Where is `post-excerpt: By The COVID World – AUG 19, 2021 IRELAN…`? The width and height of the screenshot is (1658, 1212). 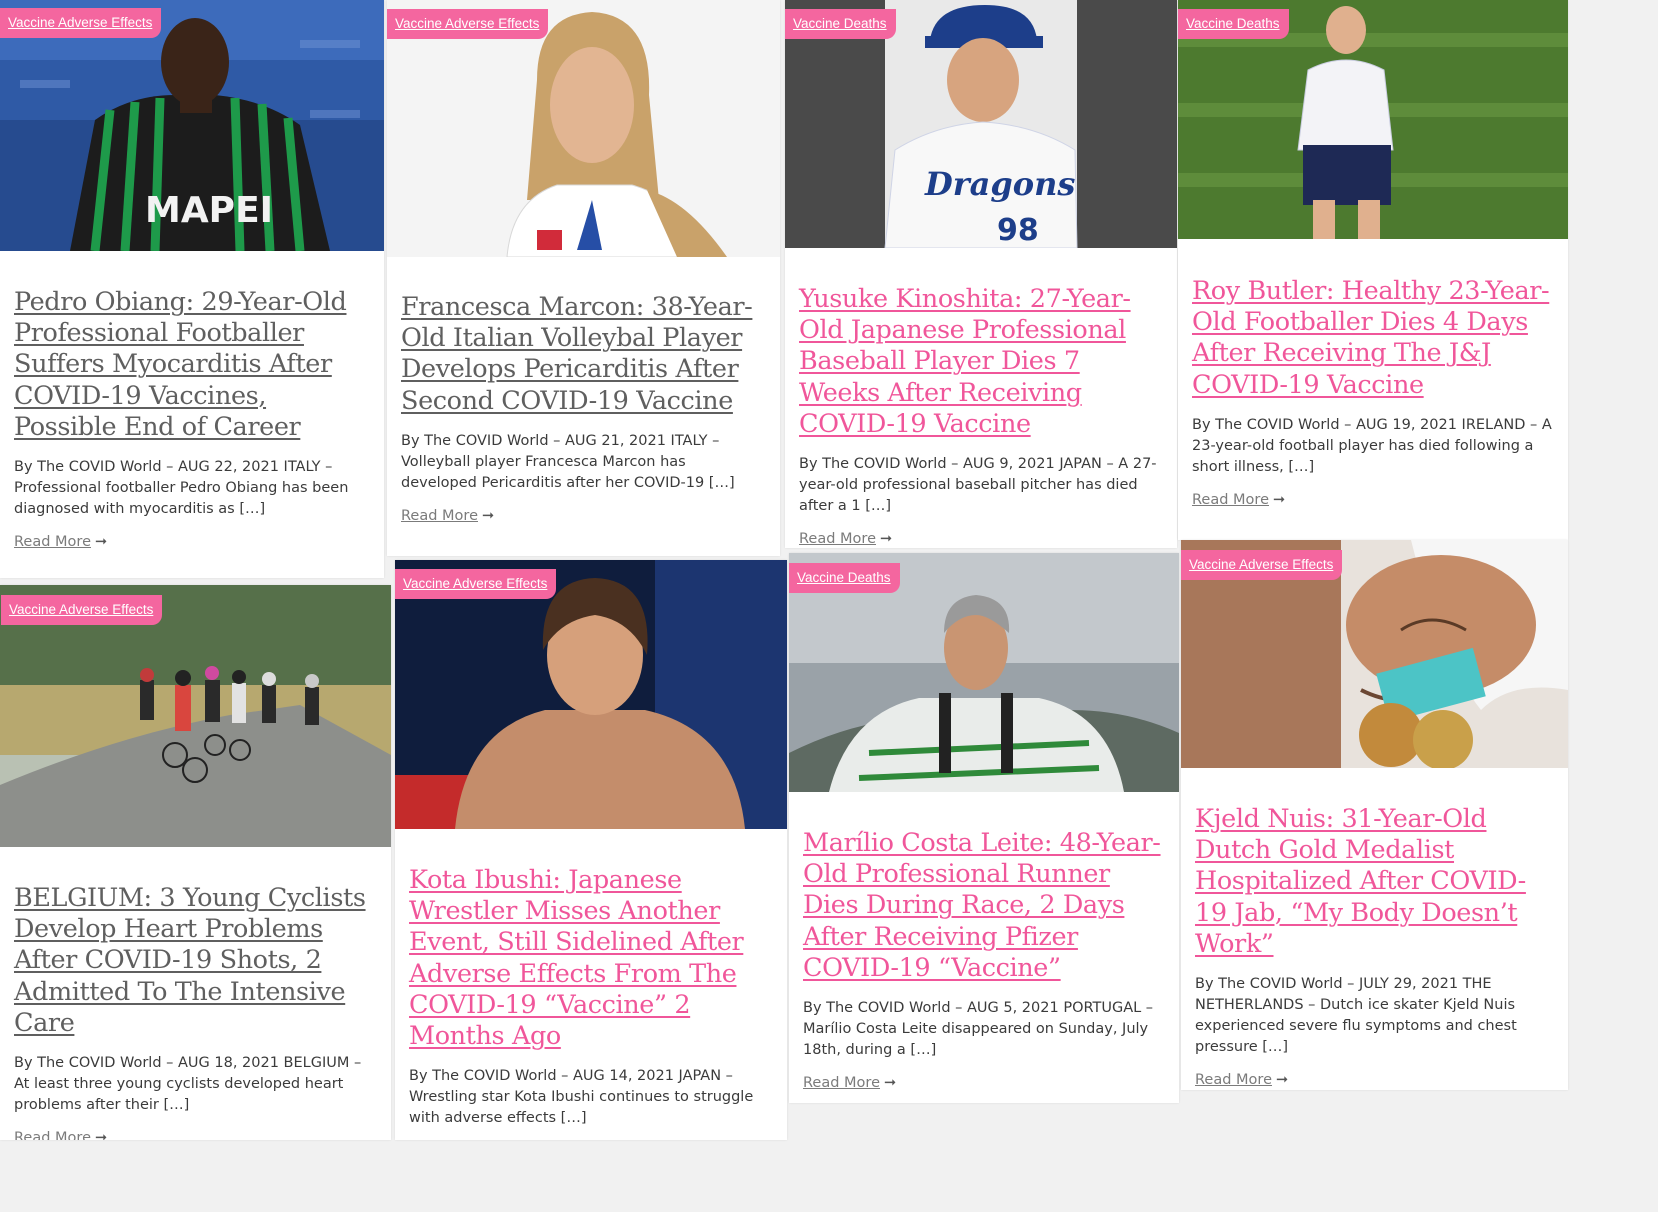 post-excerpt: By The COVID World – AUG 19, 2021 IRELAN… is located at coordinates (1372, 445).